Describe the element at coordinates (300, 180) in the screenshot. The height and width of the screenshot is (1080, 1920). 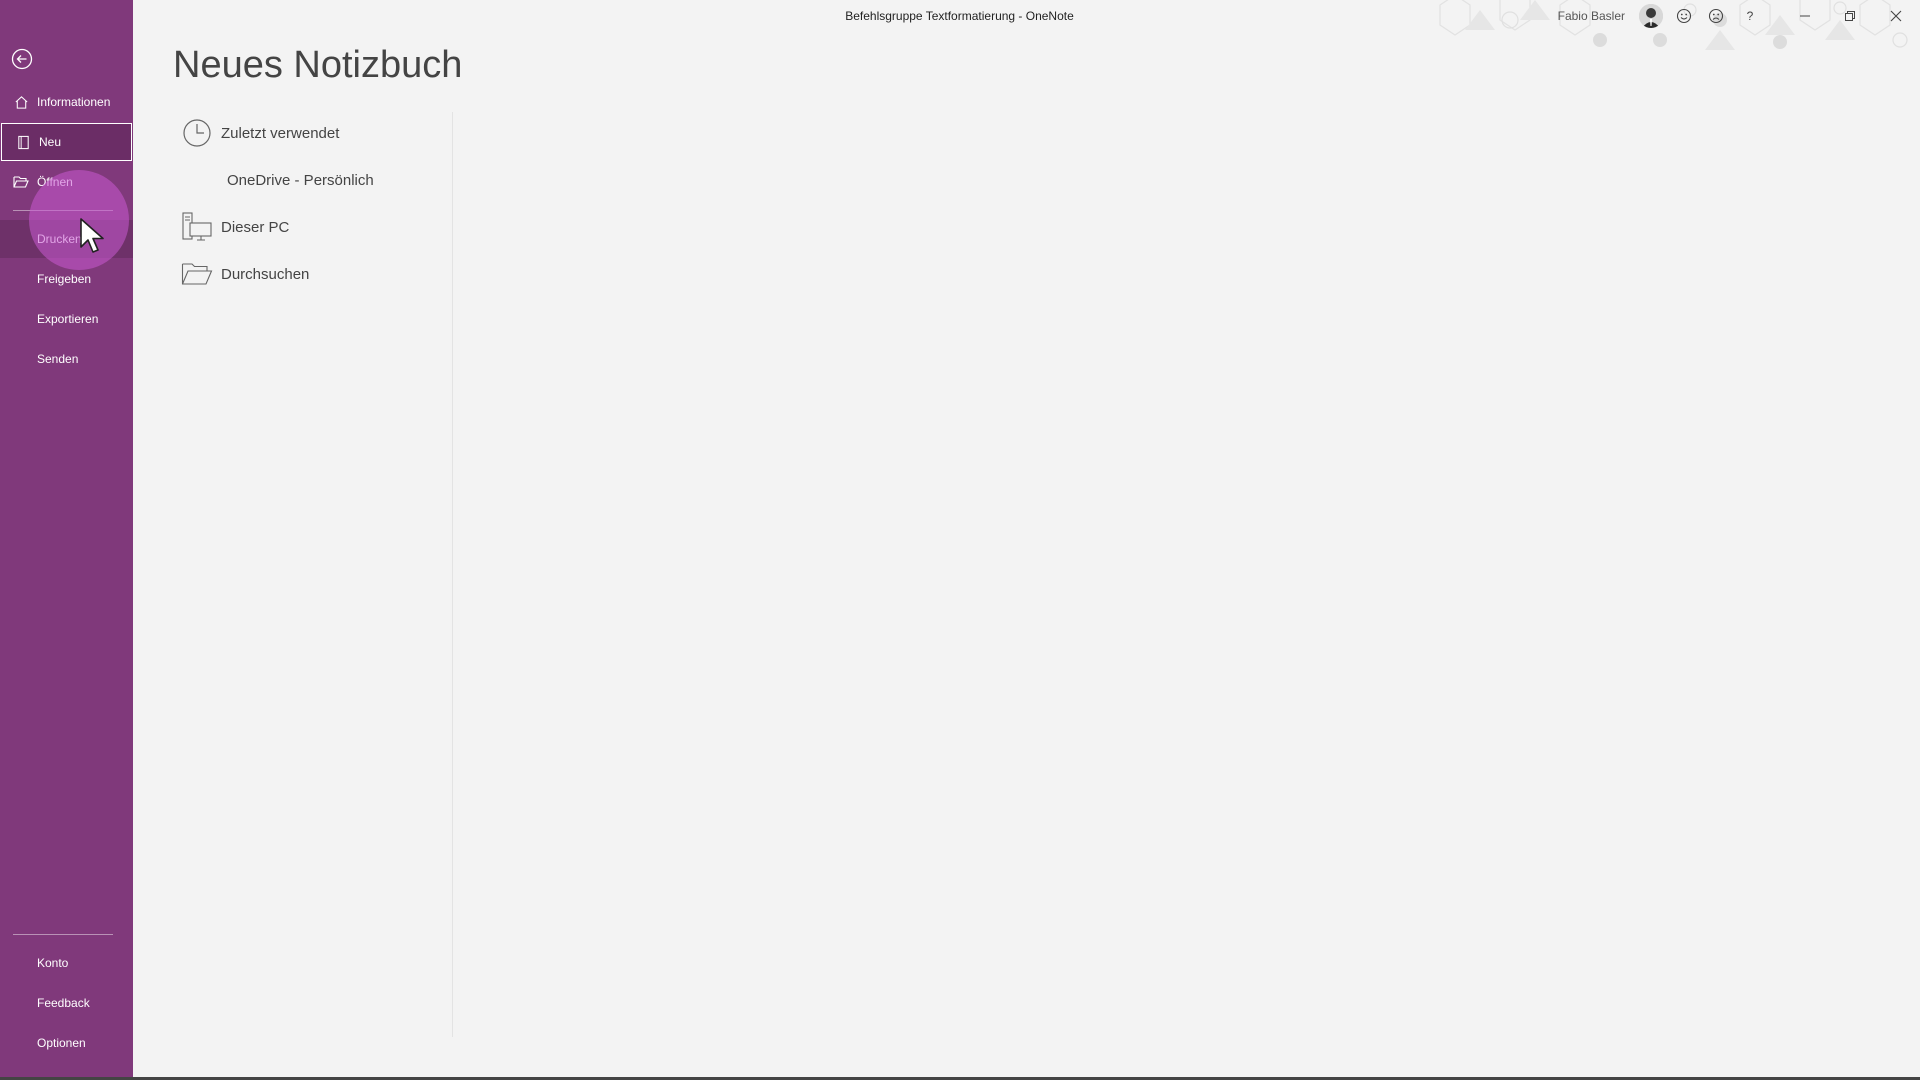
I see `location-label: OneDrive - Persönlich` at that location.